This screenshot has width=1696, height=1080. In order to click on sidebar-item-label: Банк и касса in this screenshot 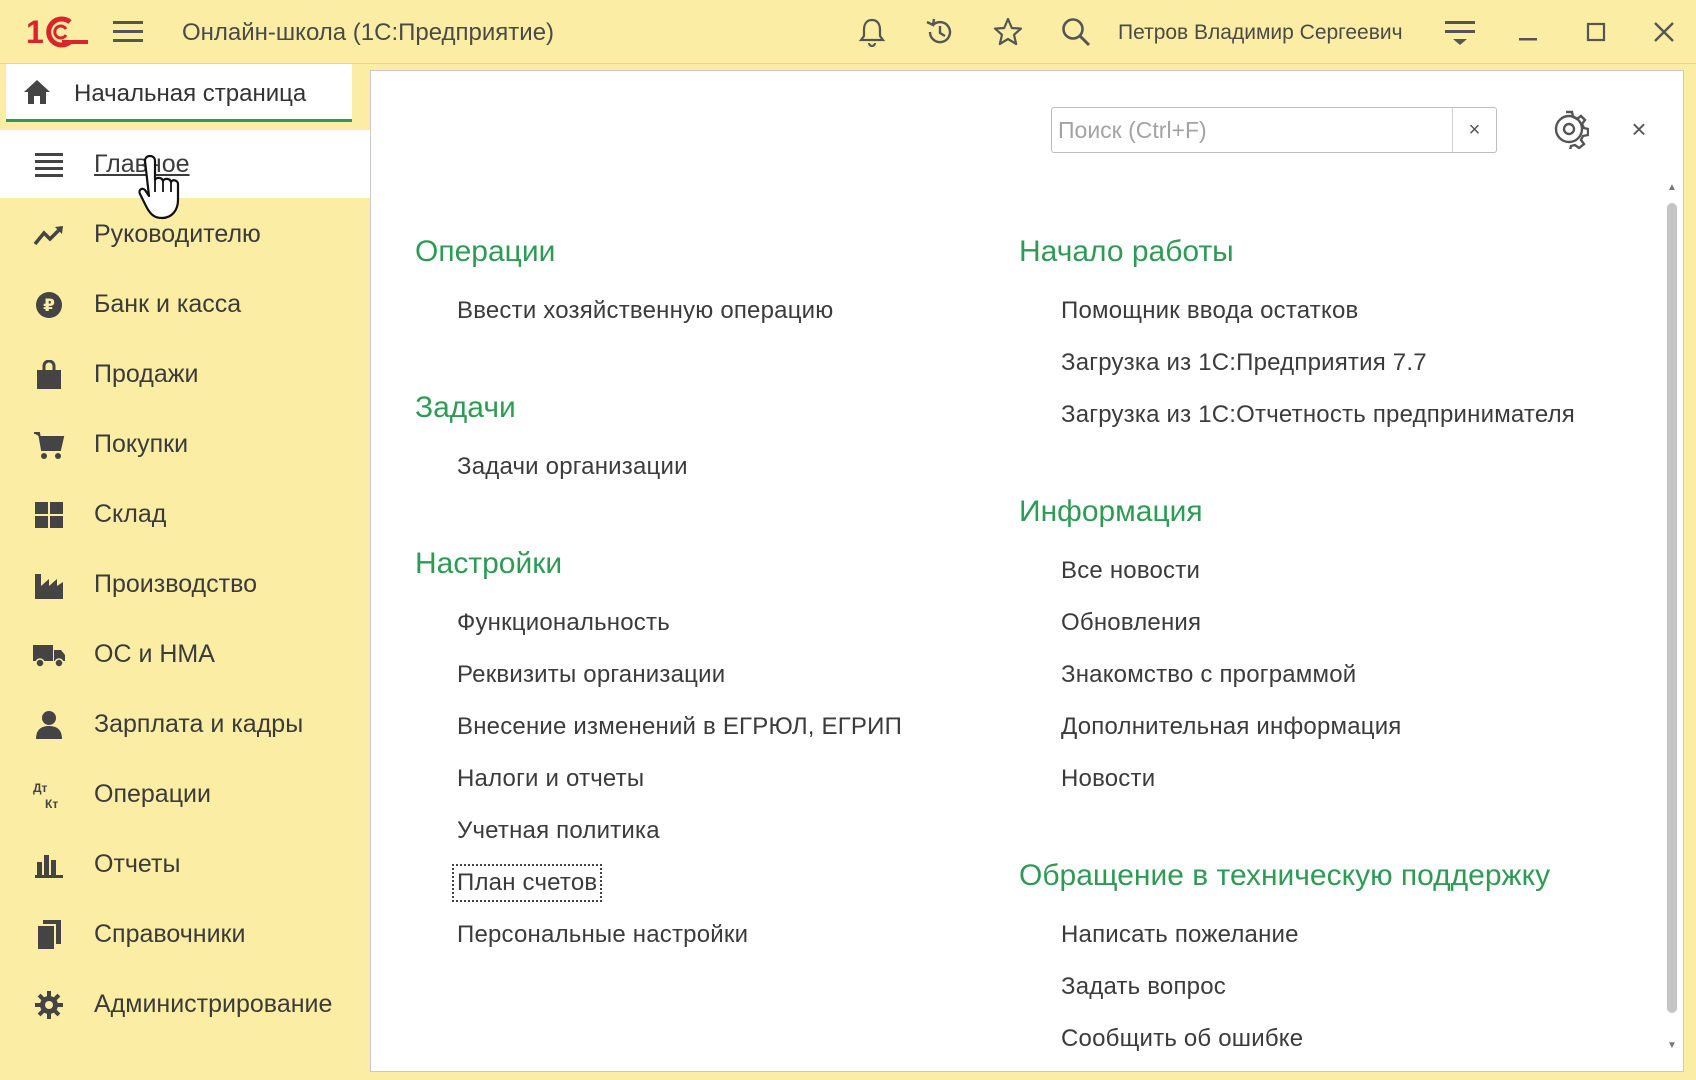, I will do `click(168, 304)`.